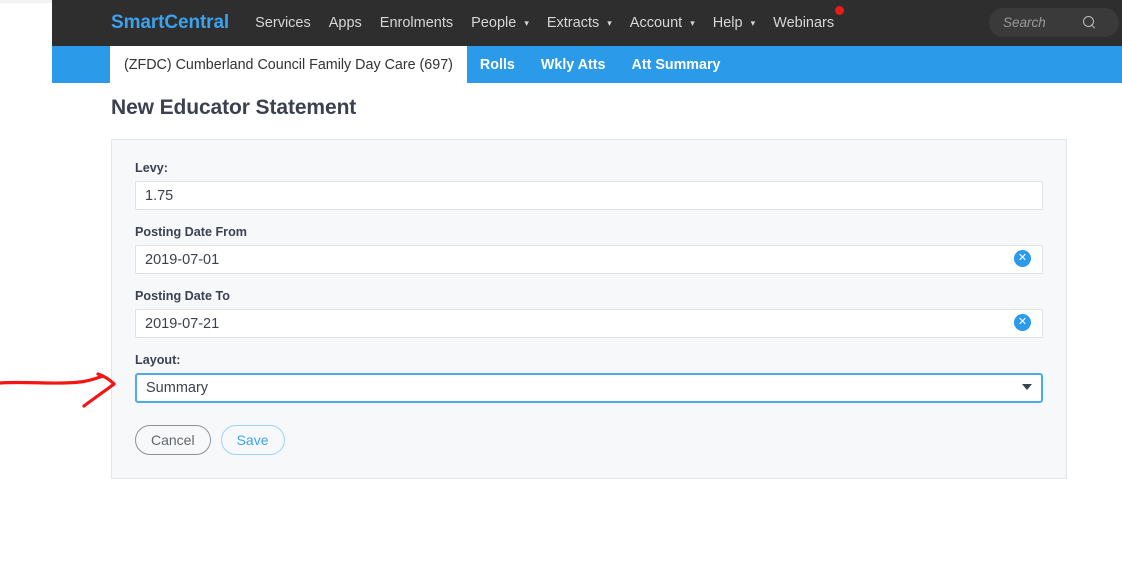  Describe the element at coordinates (151, 168) in the screenshot. I see `levy-label: Levy:` at that location.